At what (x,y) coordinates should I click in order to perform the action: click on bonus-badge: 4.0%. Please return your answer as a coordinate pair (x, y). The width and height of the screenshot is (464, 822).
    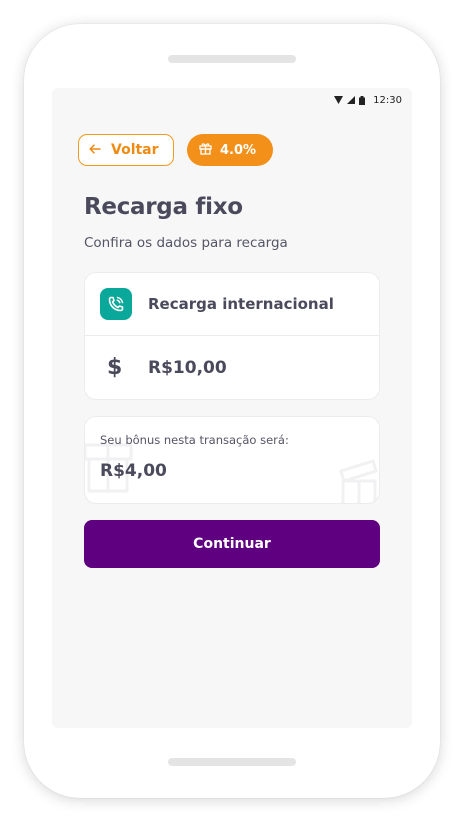
    Looking at the image, I should click on (230, 150).